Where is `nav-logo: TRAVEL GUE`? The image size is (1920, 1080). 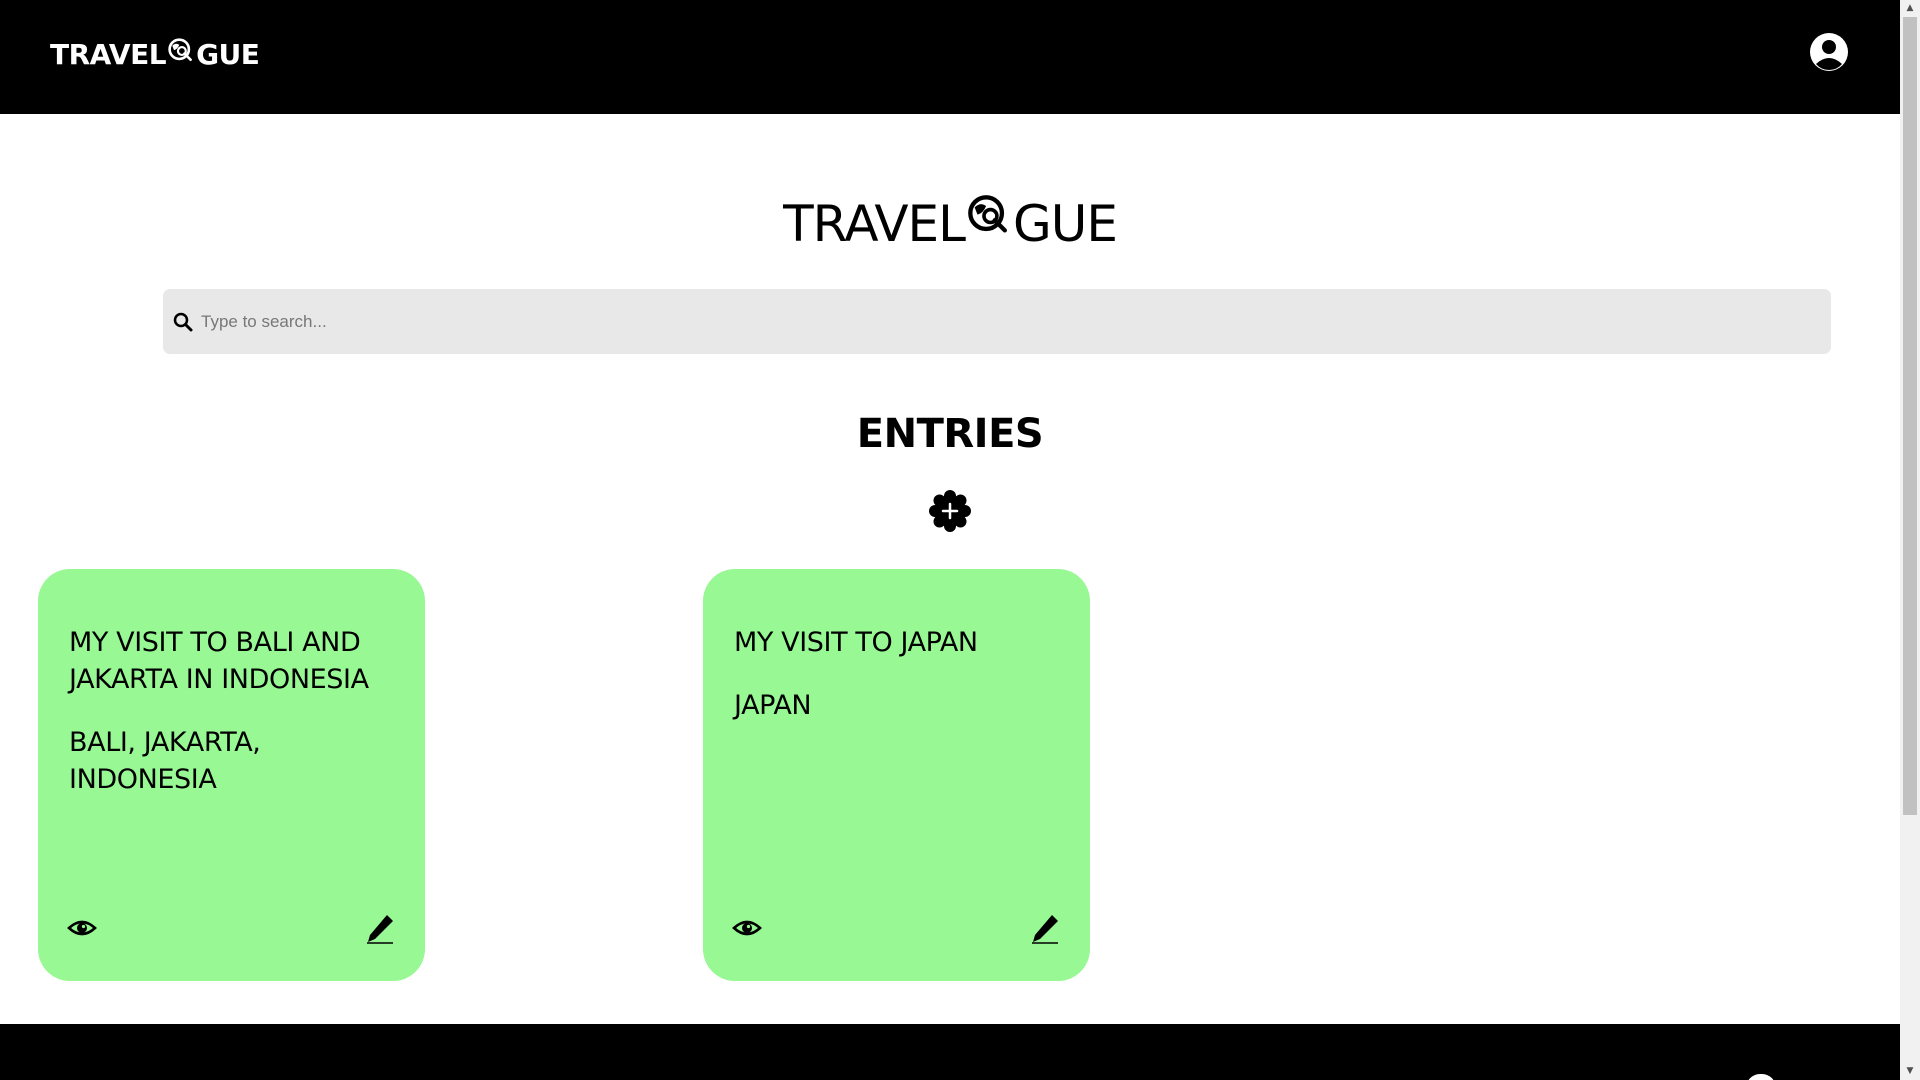 nav-logo: TRAVEL GUE is located at coordinates (155, 54).